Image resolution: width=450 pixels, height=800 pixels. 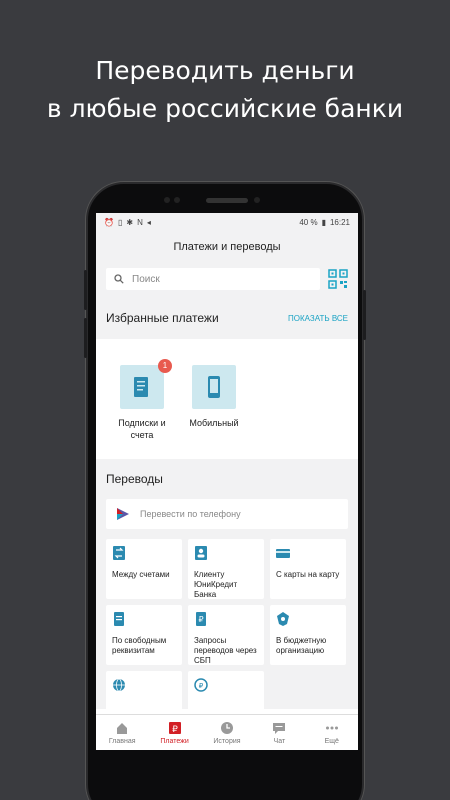 What do you see at coordinates (213, 279) in the screenshot?
I see `search-input: Поиск` at bounding box center [213, 279].